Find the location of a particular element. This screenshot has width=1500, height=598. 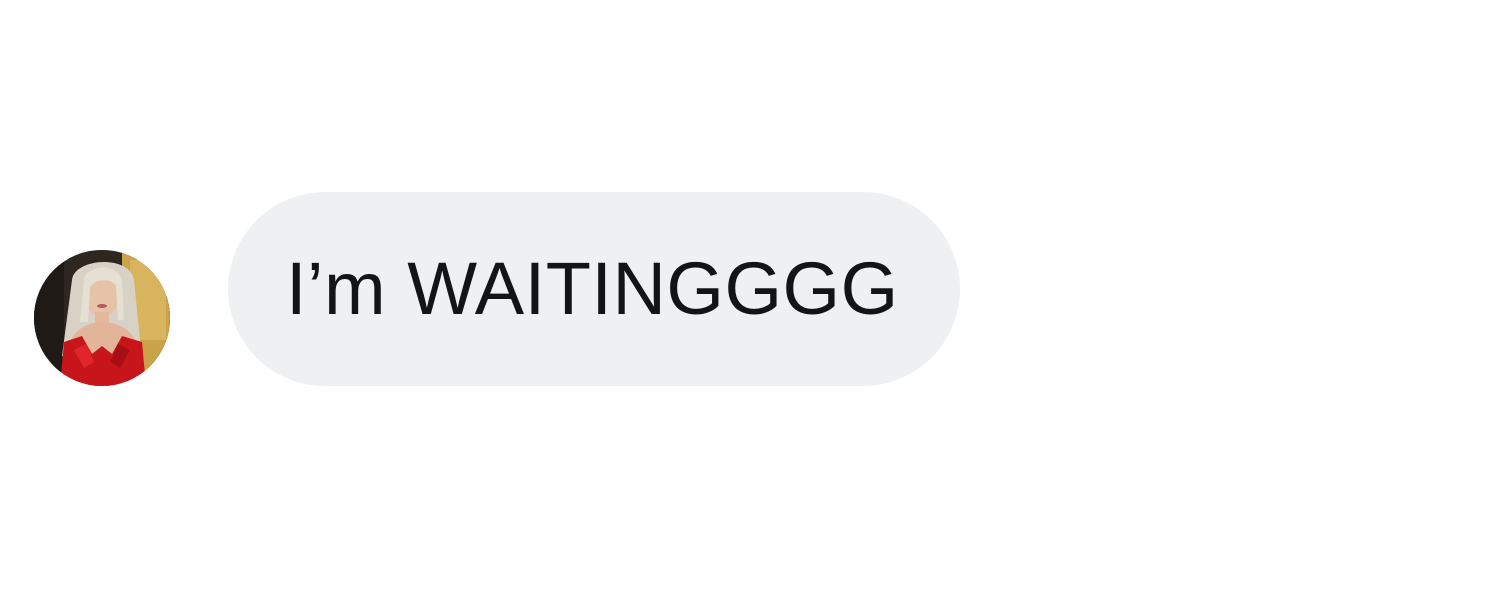

message-text: I’m WAITINGGGG is located at coordinates (592, 288).